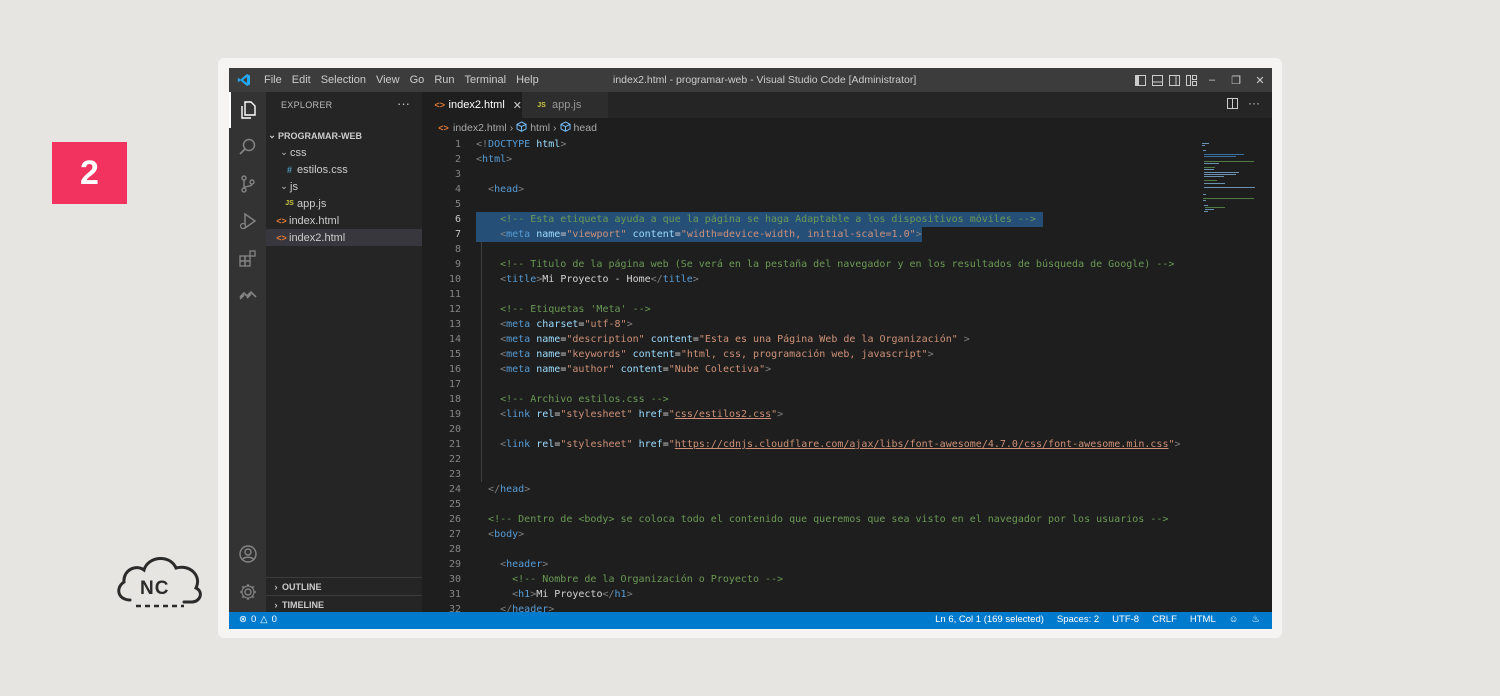  What do you see at coordinates (1125, 619) in the screenshot?
I see `encoding: UTF-8` at bounding box center [1125, 619].